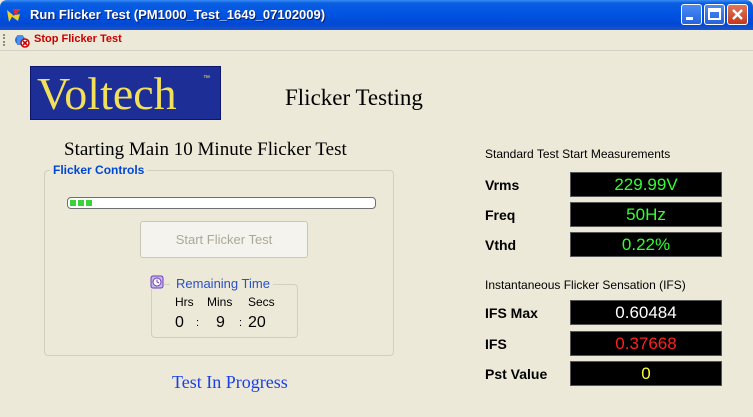 Image resolution: width=753 pixels, height=417 pixels. I want to click on page-title: Flicker Testing, so click(354, 97).